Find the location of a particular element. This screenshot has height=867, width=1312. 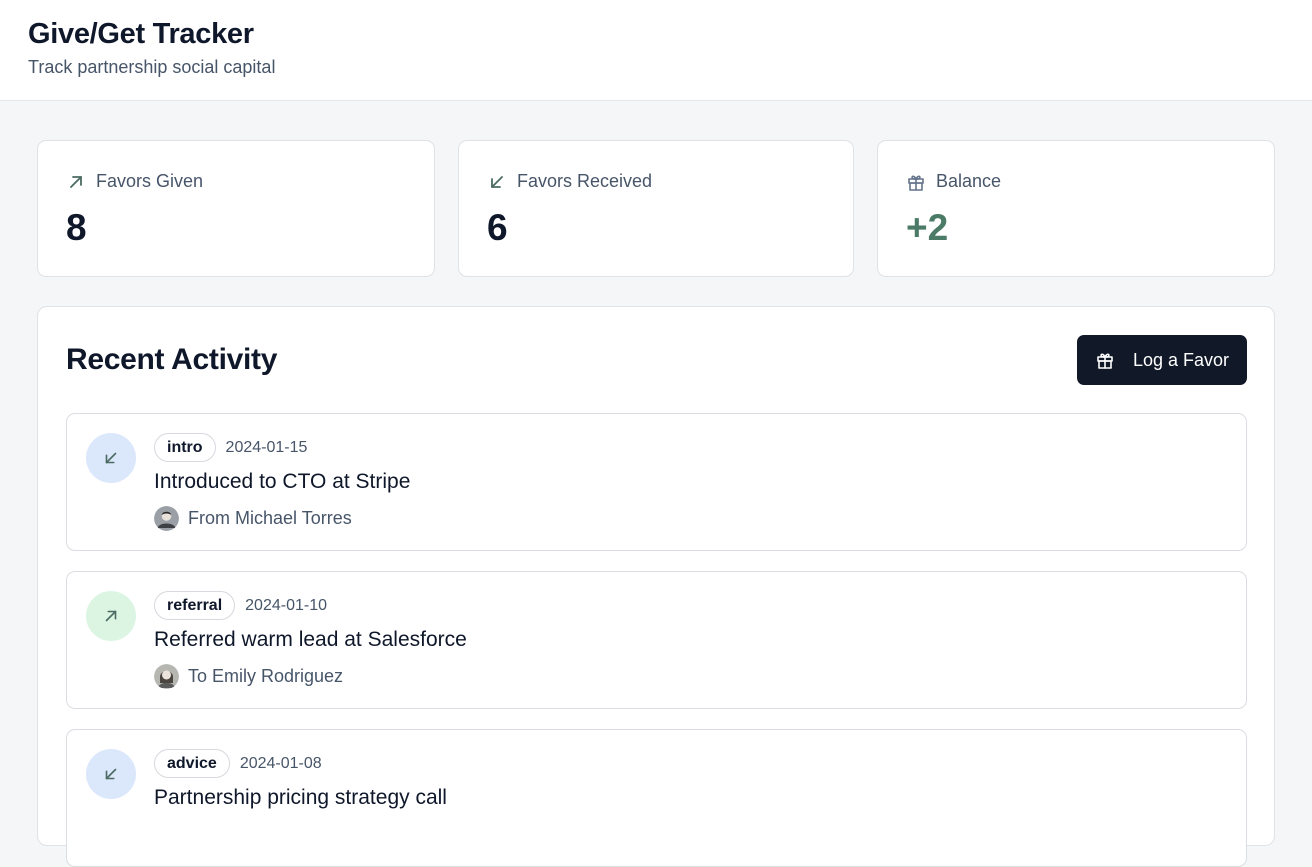

stat-card-balance: Balance +2 is located at coordinates (1076, 208).